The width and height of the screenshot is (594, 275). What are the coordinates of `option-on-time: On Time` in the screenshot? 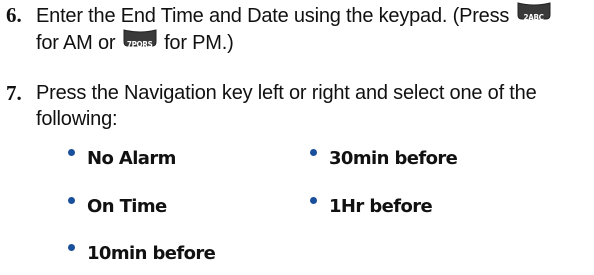 It's located at (117, 206).